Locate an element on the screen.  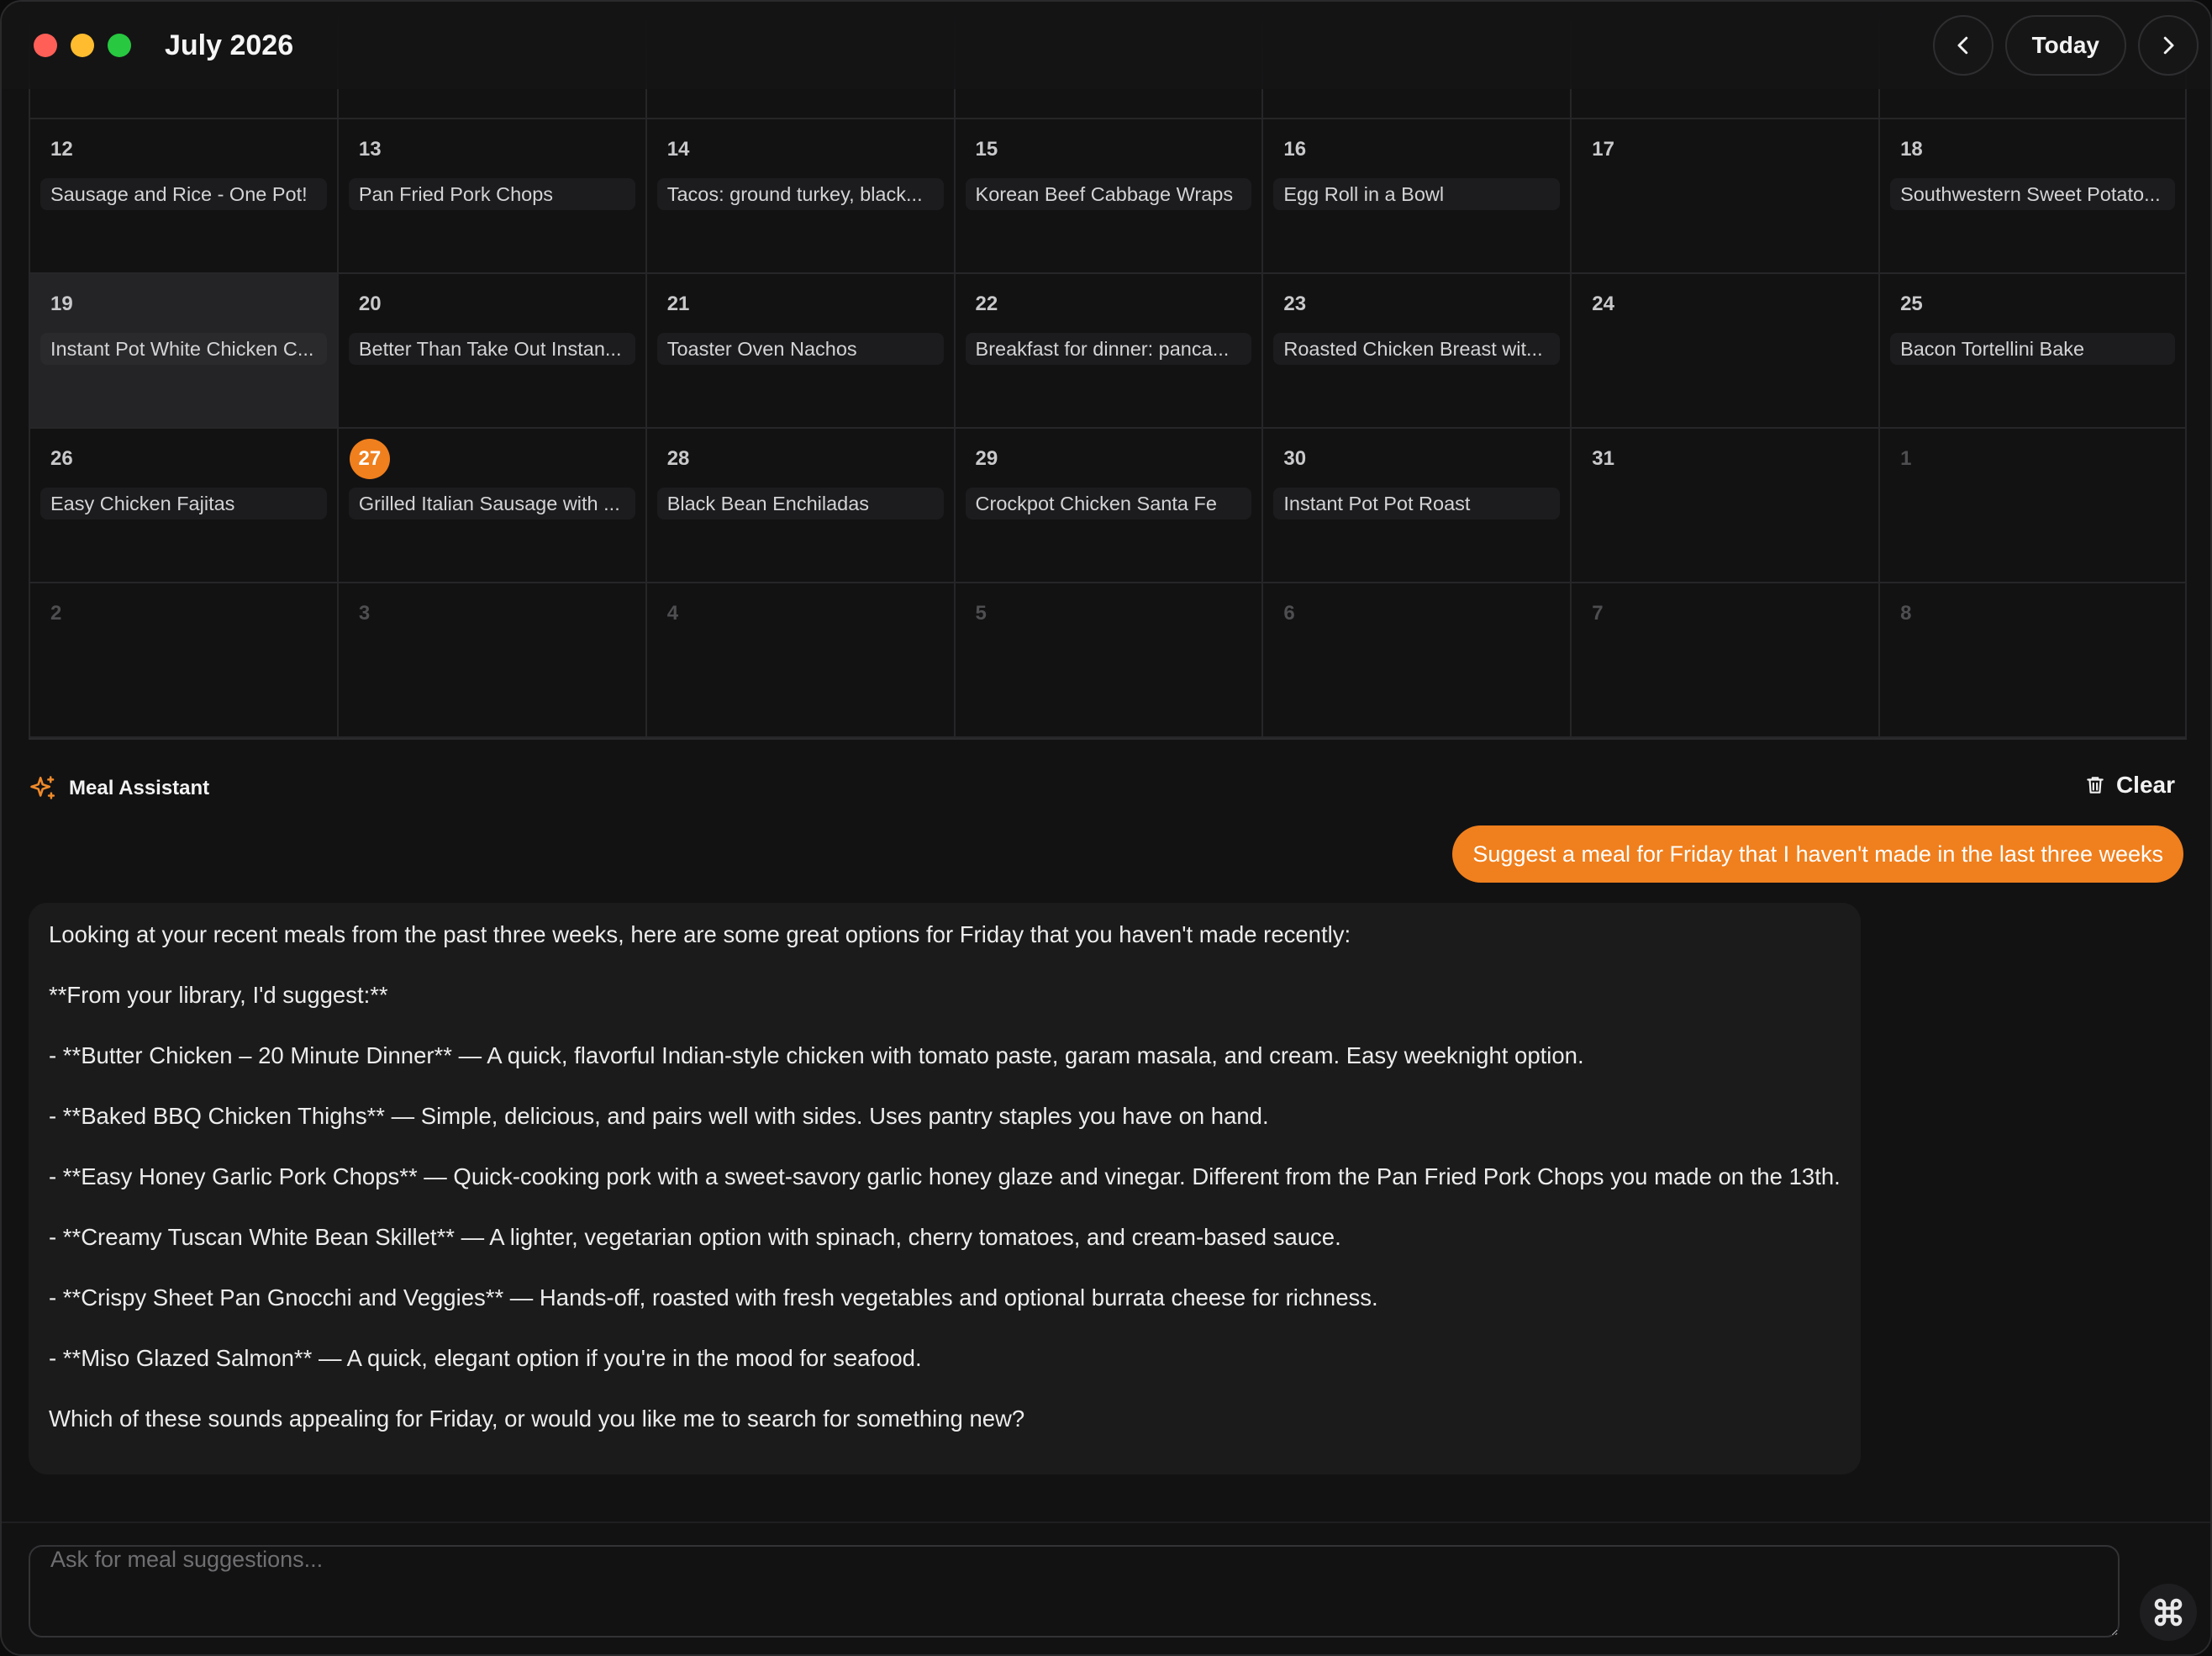
day-number: 6 is located at coordinates (1289, 613).